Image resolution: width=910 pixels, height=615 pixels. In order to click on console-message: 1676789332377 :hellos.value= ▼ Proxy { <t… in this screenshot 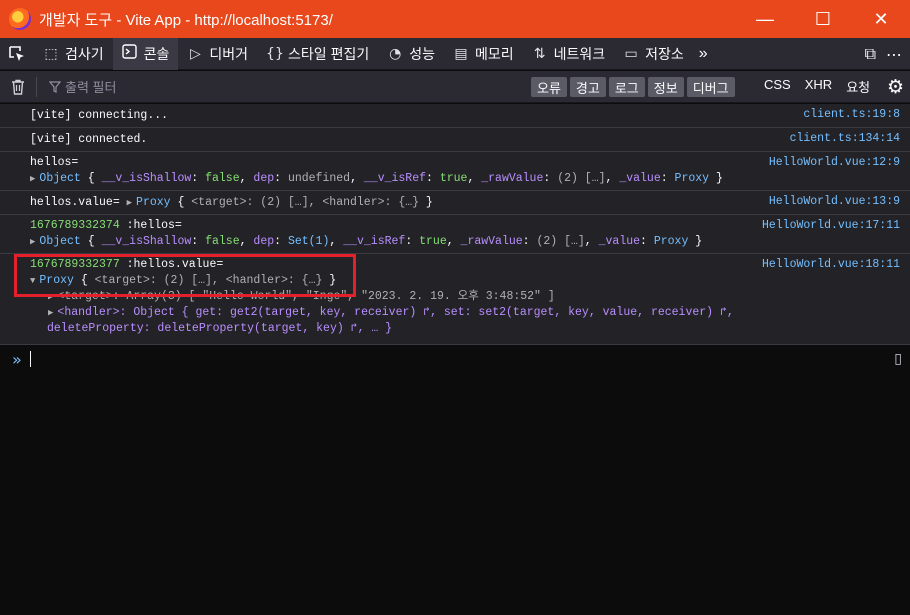, I will do `click(455, 299)`.